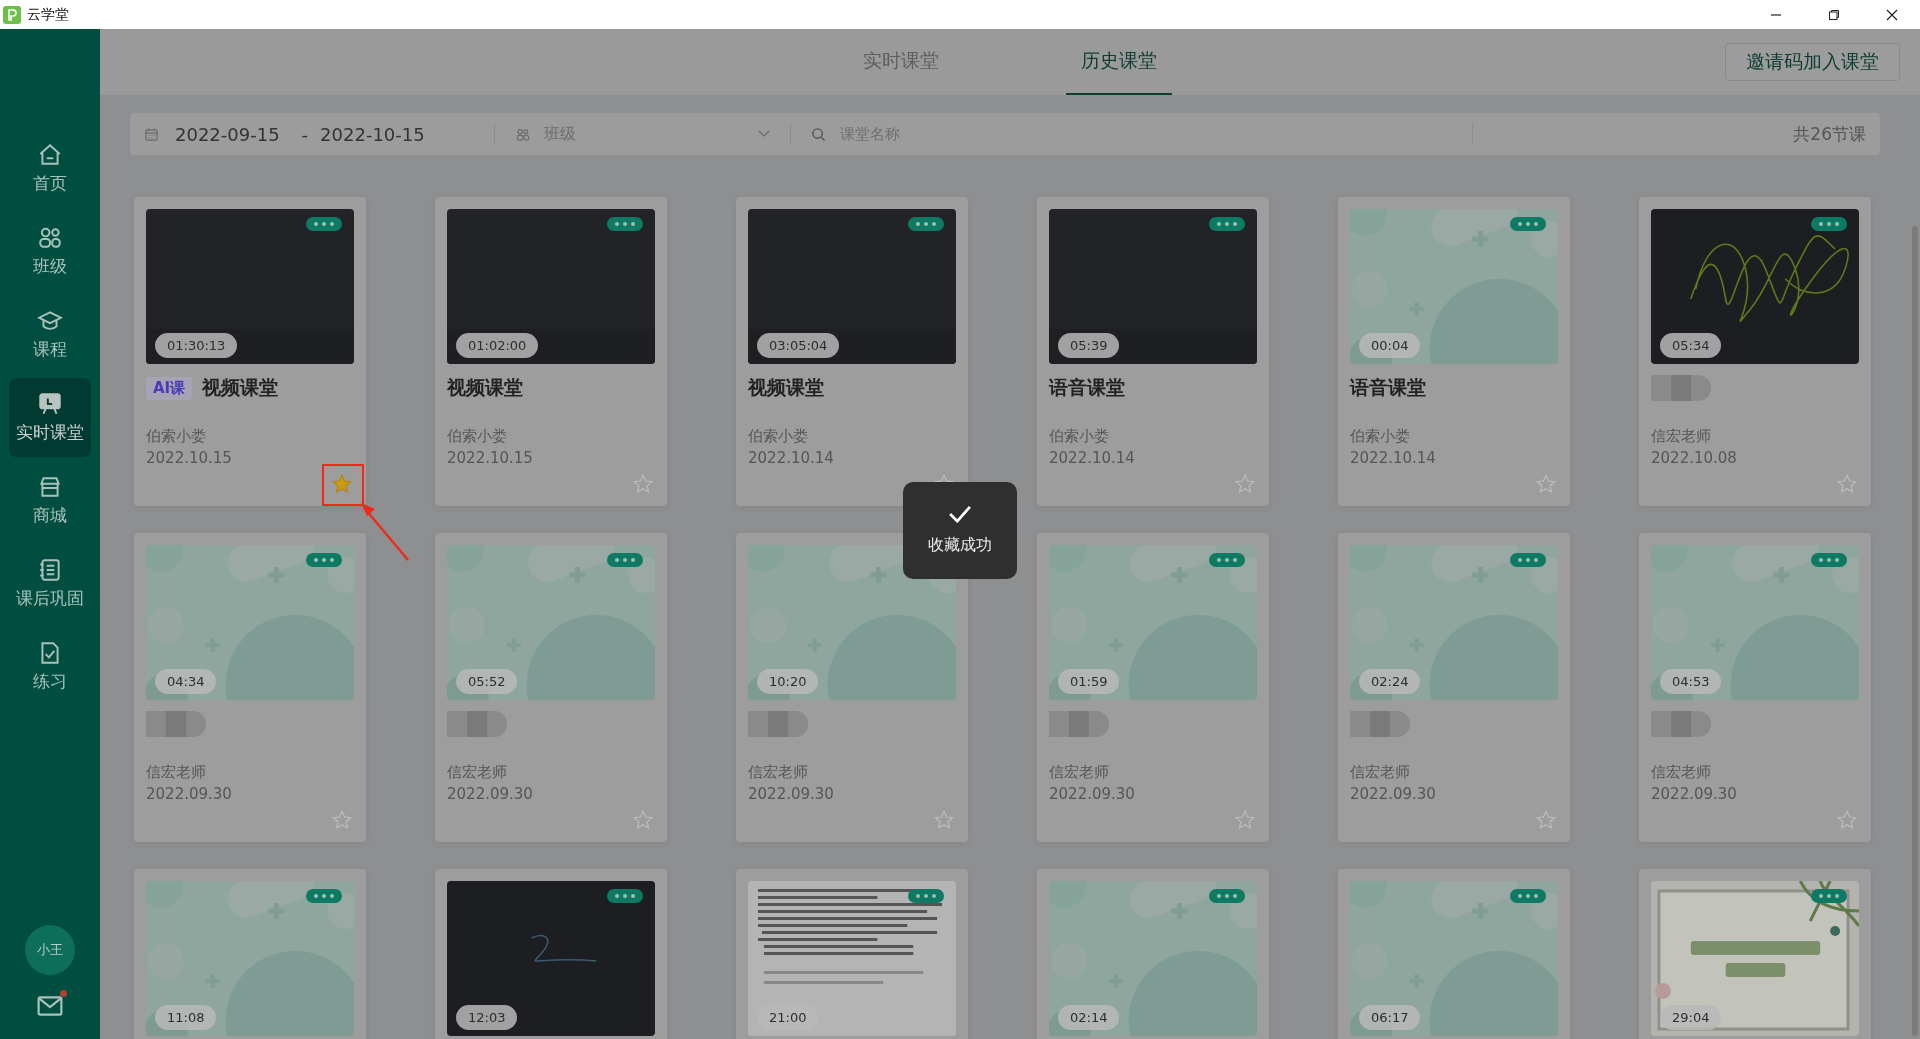 The image size is (1920, 1039). I want to click on lesson-card: 00:04 语音课堂 伯索小娄 2022.10.14, so click(1454, 351).